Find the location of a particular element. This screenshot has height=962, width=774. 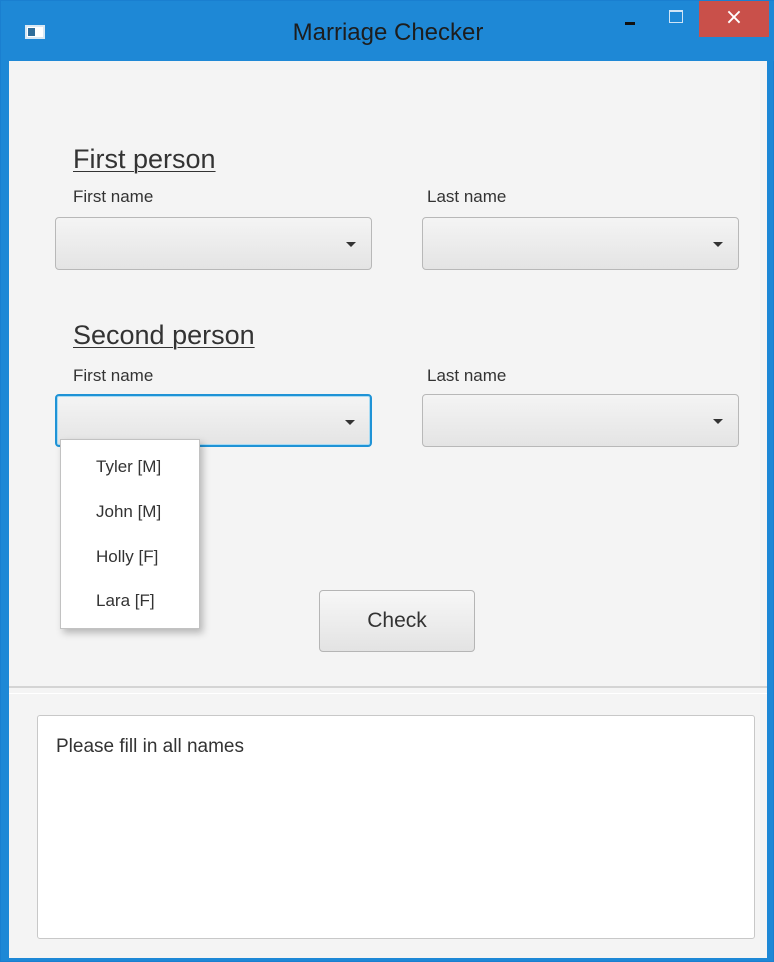

close-icon: × is located at coordinates (734, 17).